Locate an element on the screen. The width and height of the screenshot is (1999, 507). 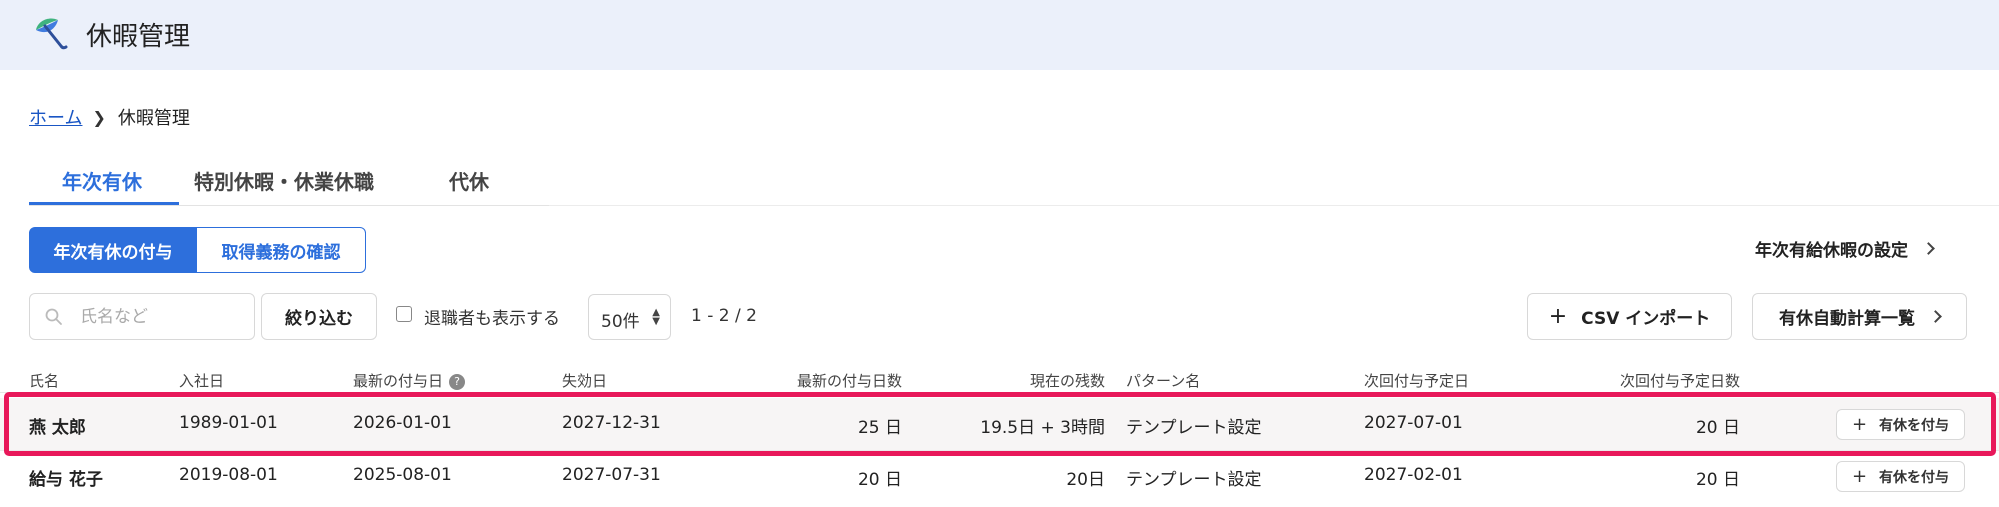
tab-annual-leave: 年次有休 is located at coordinates (102, 186).